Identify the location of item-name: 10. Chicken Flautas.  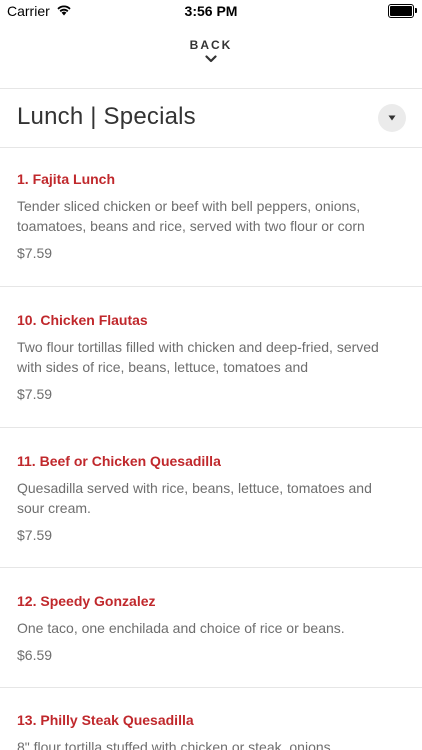
(82, 320).